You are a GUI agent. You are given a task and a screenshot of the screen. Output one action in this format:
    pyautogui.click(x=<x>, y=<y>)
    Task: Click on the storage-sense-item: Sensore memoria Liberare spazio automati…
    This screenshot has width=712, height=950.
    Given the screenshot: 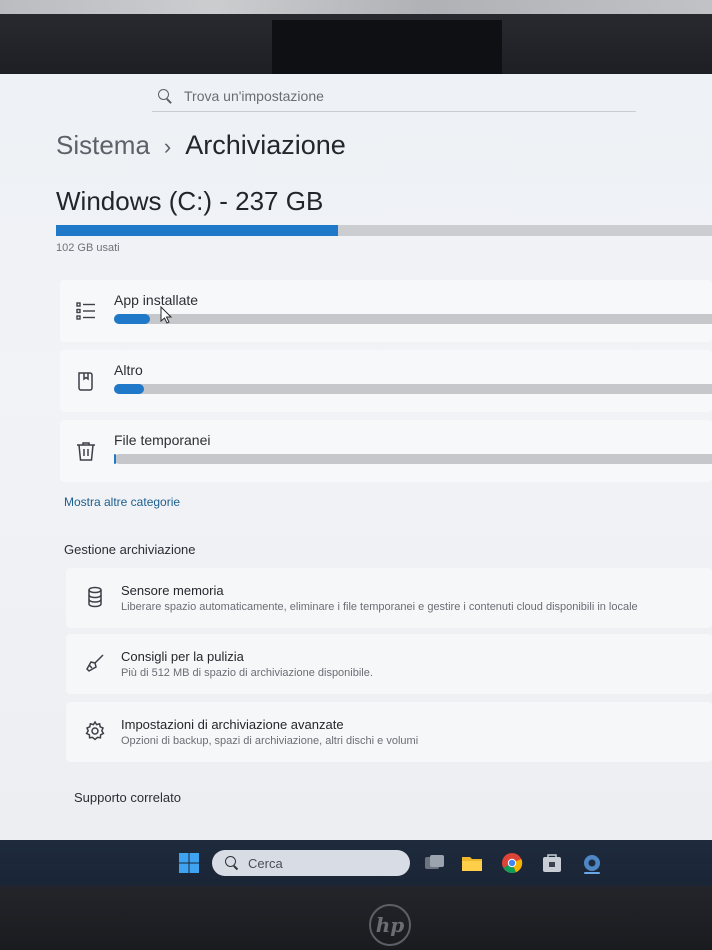 What is the action you would take?
    pyautogui.click(x=389, y=598)
    